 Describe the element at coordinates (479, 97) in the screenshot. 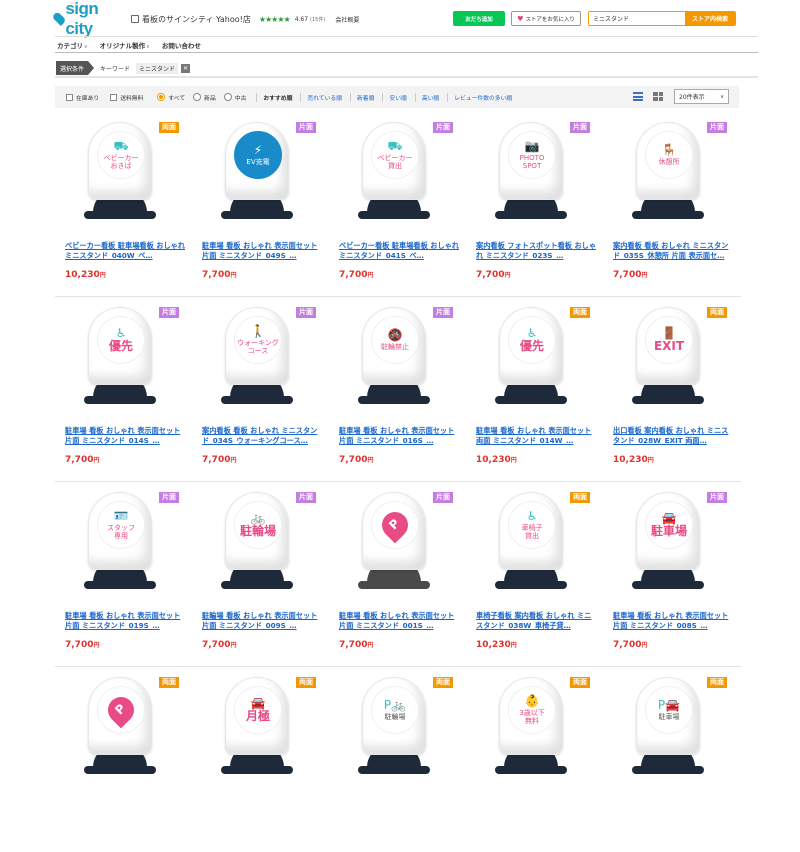

I see `sort-most-reviews: レビュー件数の多い順` at that location.